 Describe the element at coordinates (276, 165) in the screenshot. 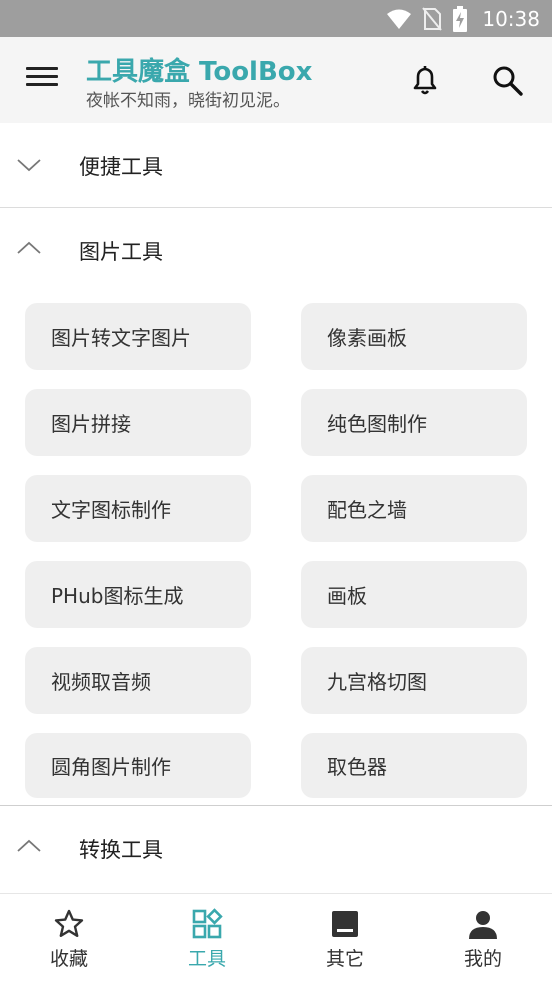

I see `section-convenient-tools: 便捷工具` at that location.